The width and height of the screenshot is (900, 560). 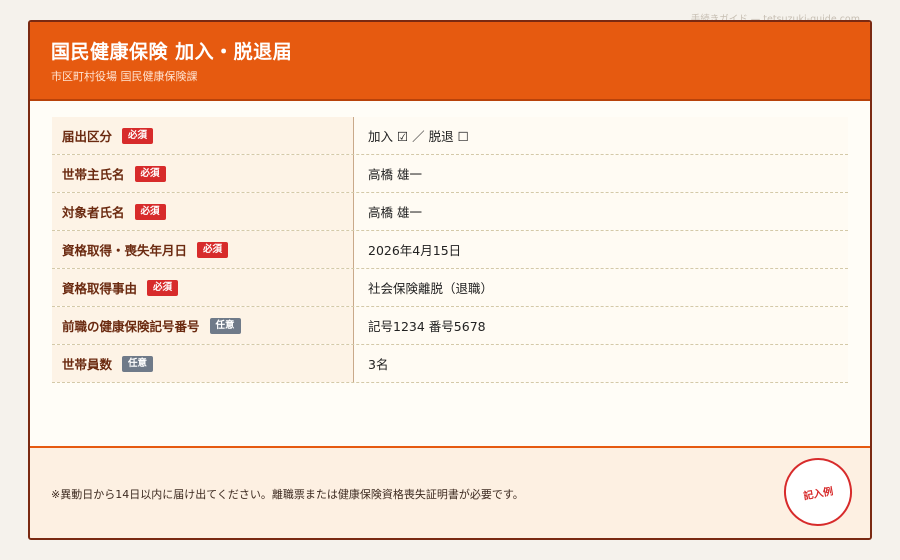 What do you see at coordinates (601, 325) in the screenshot?
I see `field-value: 記号1234 番号5678` at bounding box center [601, 325].